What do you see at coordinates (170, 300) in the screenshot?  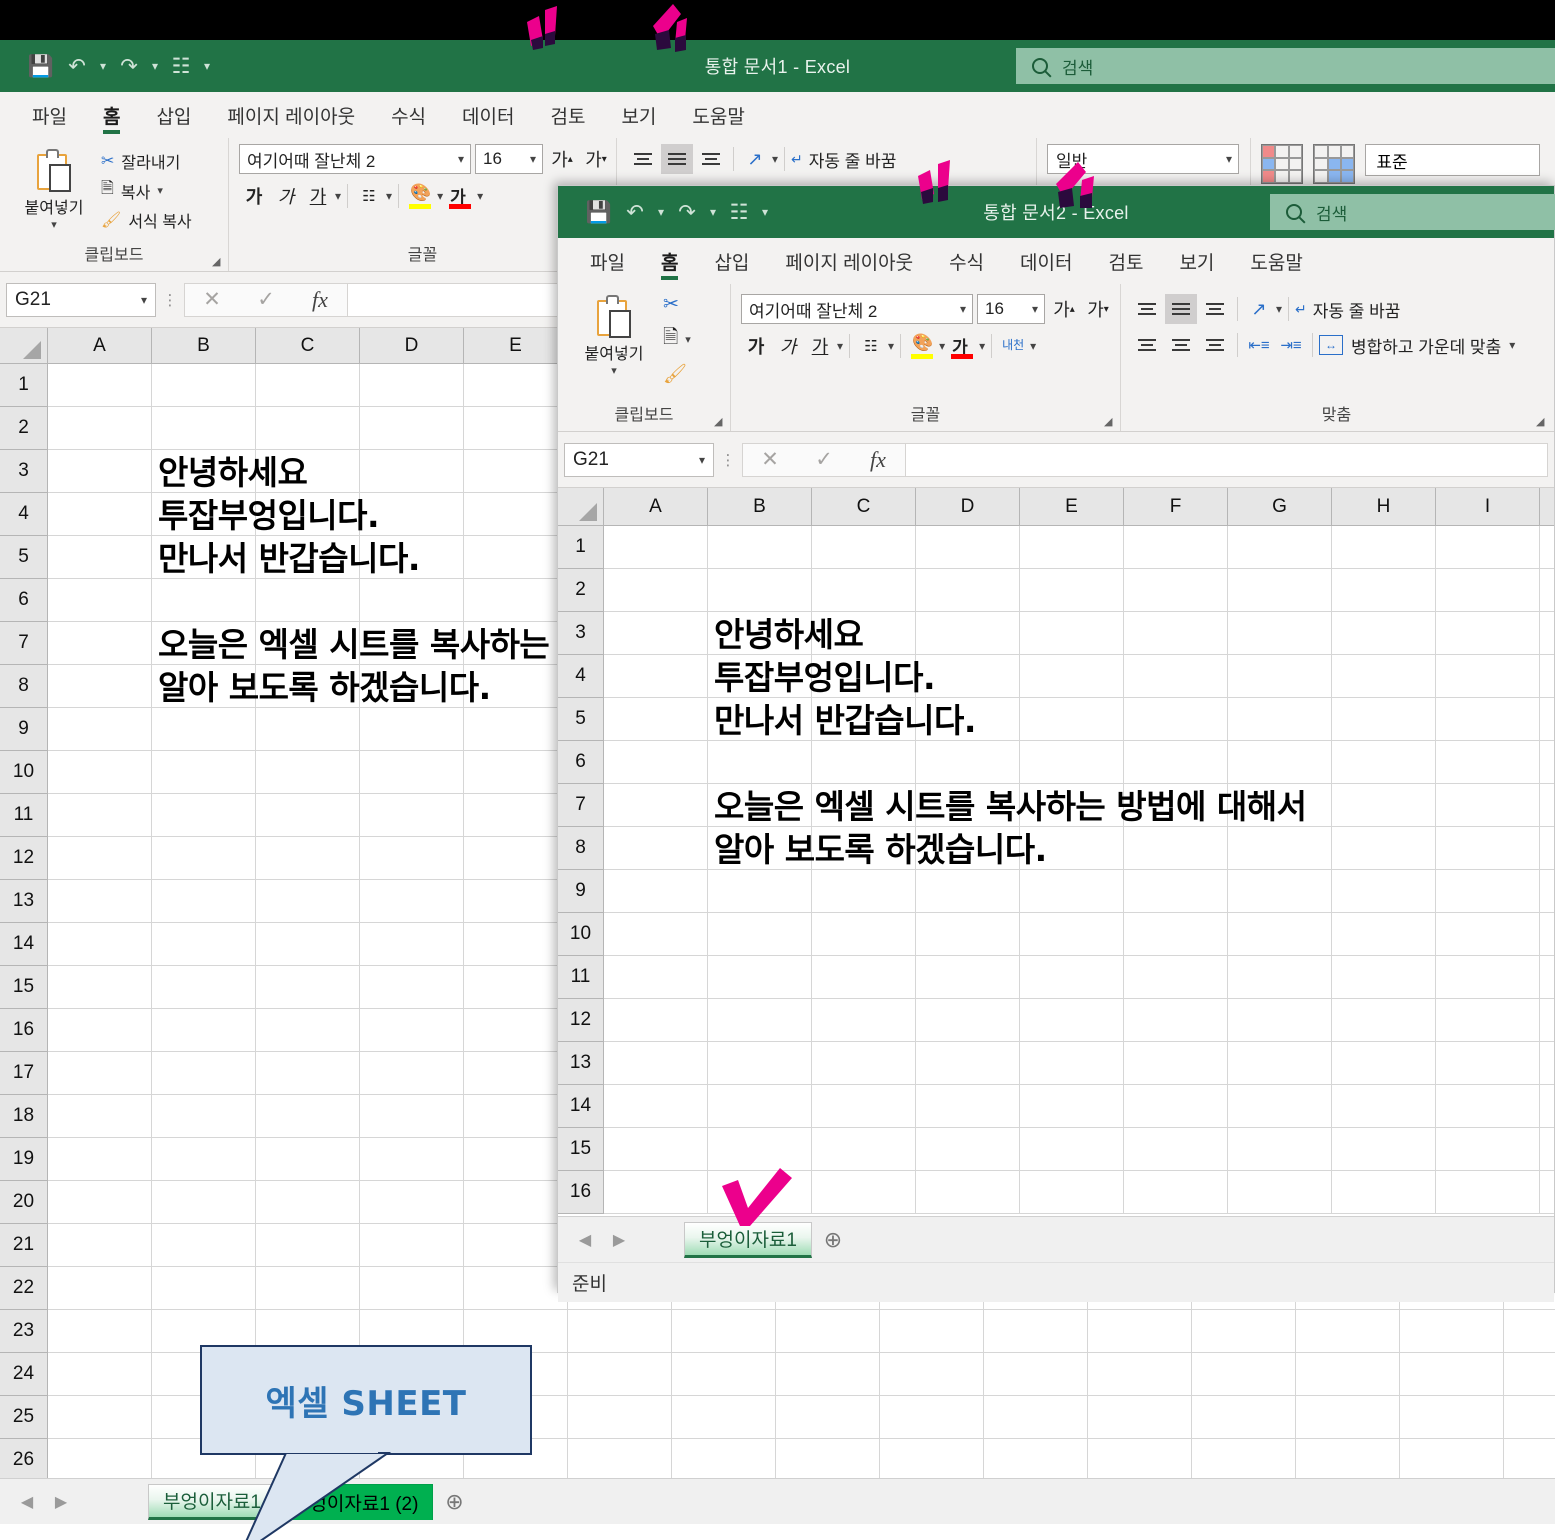 I see `formula-bar-handle-1: ⋮` at bounding box center [170, 300].